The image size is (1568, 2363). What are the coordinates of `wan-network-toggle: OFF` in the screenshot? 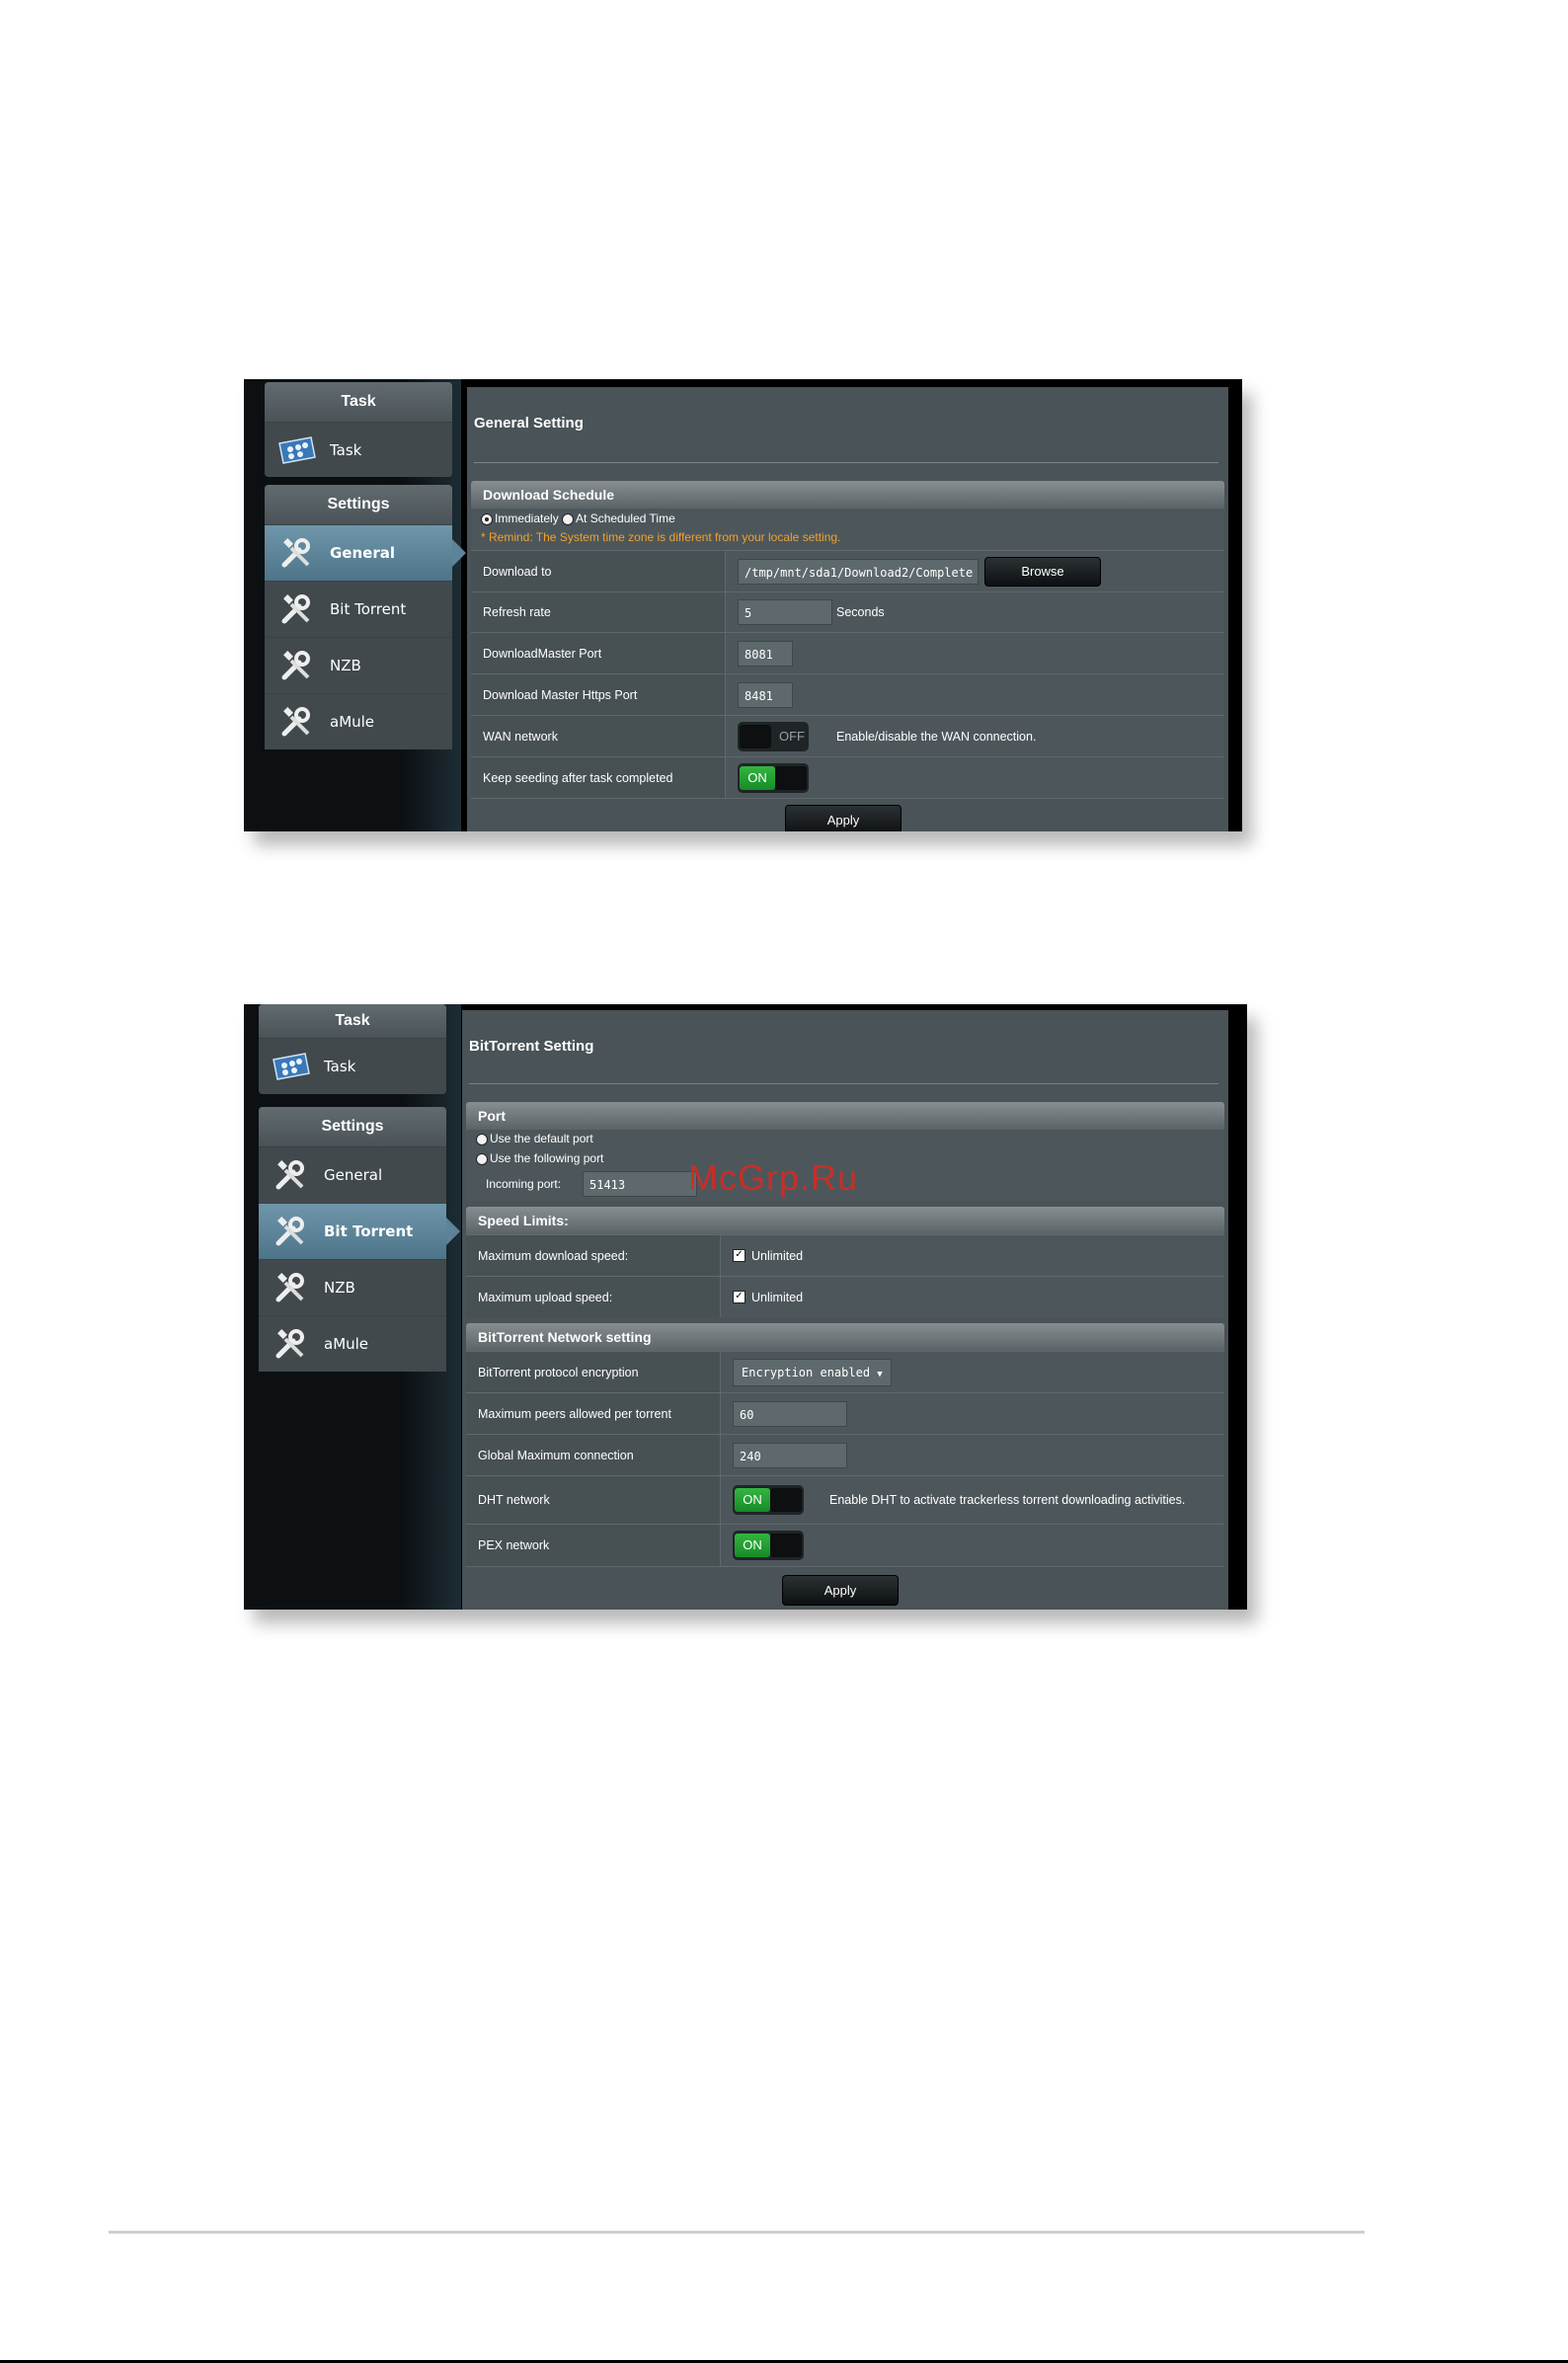 It's located at (773, 736).